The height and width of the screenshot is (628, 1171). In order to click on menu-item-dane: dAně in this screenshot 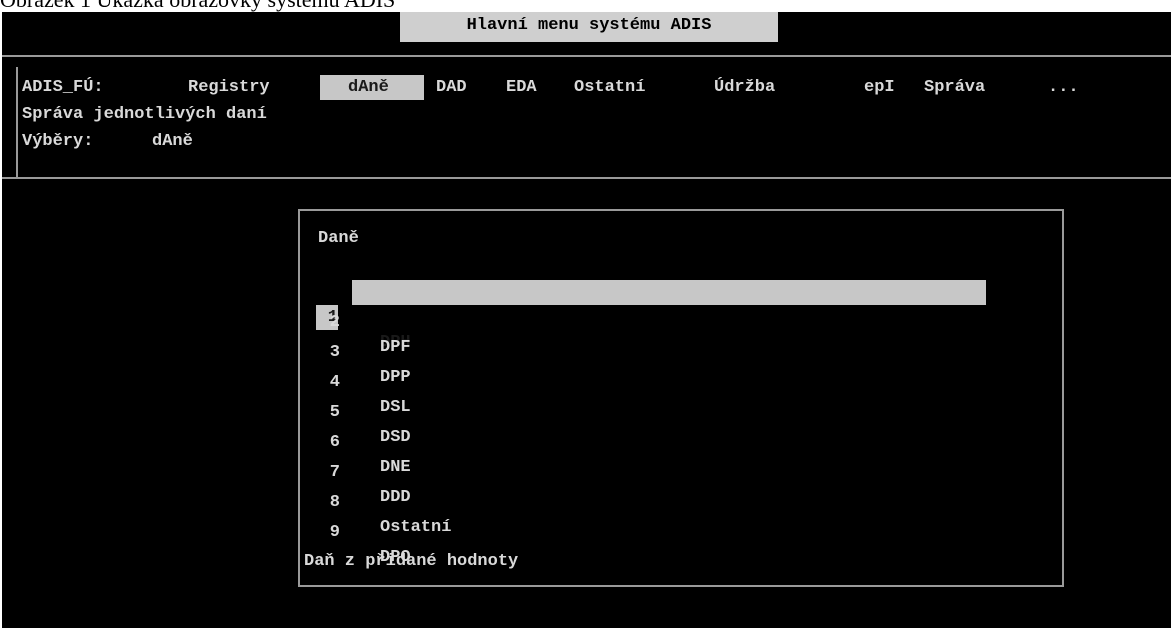, I will do `click(372, 87)`.